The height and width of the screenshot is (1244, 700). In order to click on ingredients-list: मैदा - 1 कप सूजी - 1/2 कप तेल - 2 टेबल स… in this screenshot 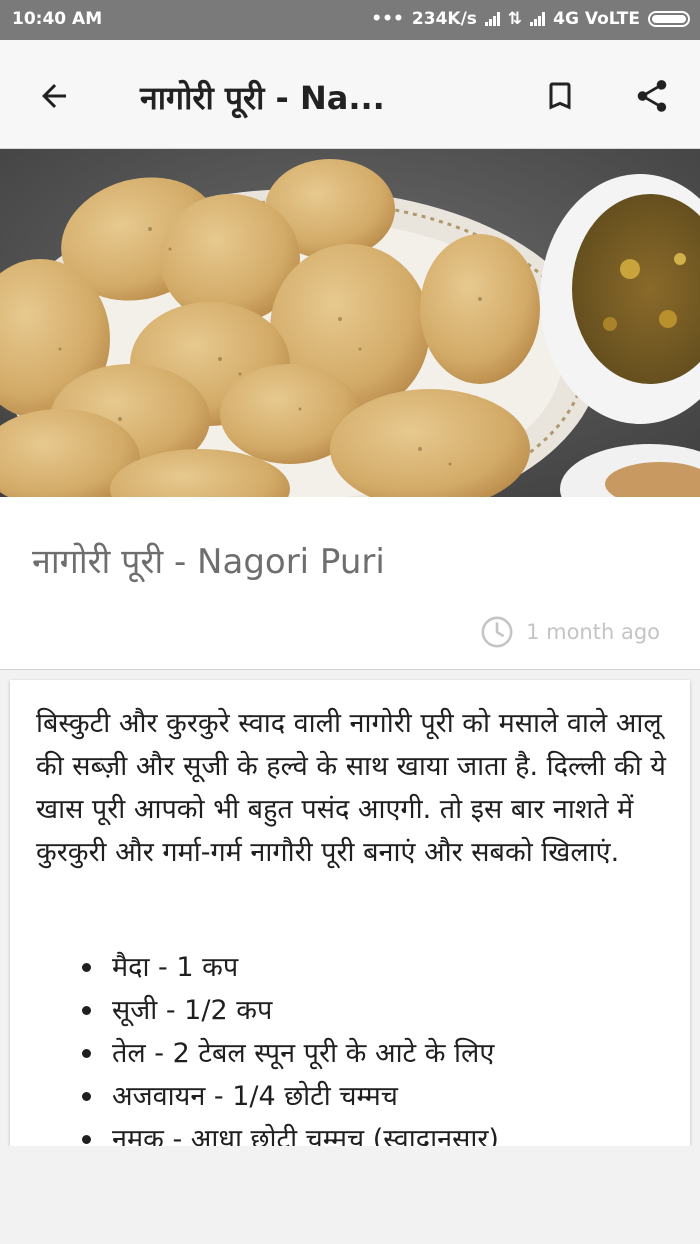, I will do `click(267, 1046)`.